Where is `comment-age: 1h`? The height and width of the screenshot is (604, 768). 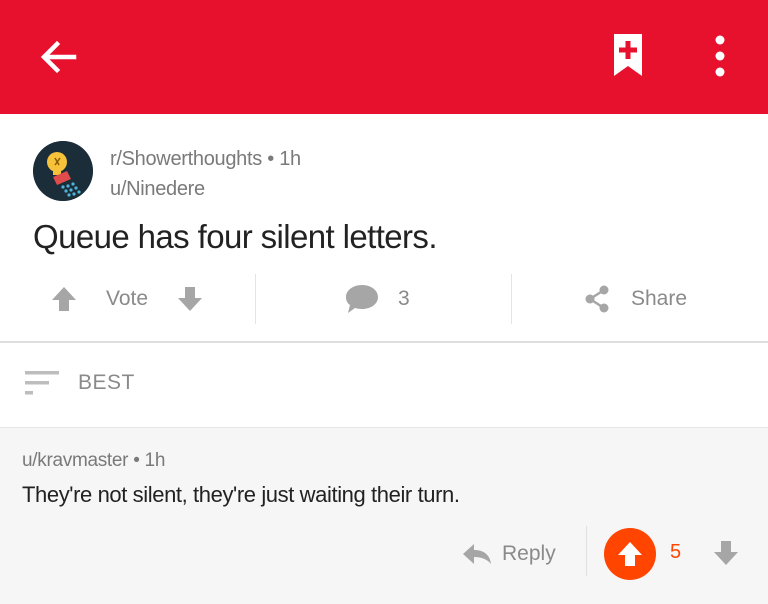
comment-age: 1h is located at coordinates (155, 460).